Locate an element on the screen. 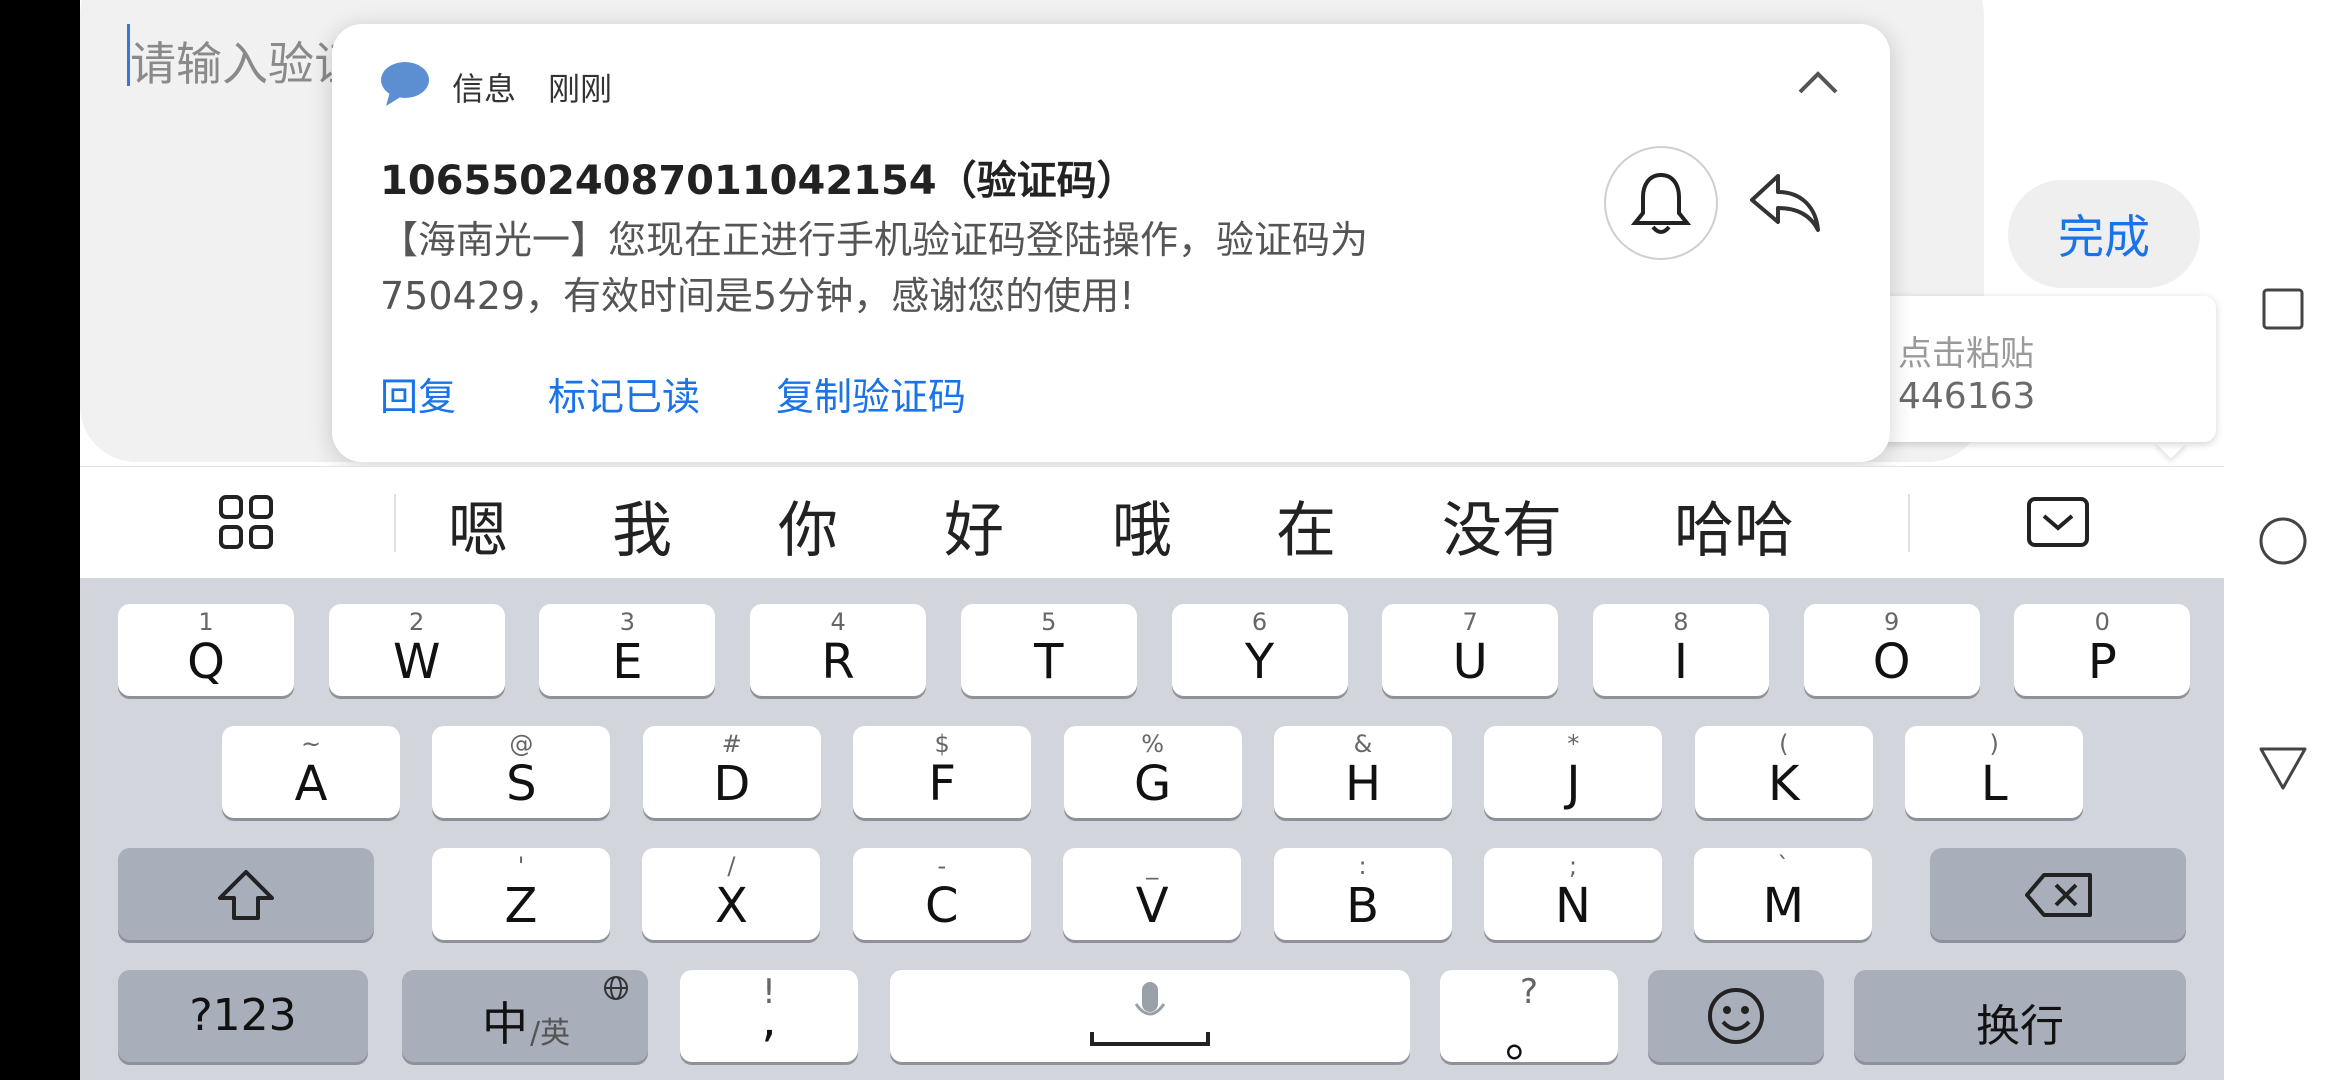 This screenshot has width=2340, height=1080. key-label: M is located at coordinates (1783, 906).